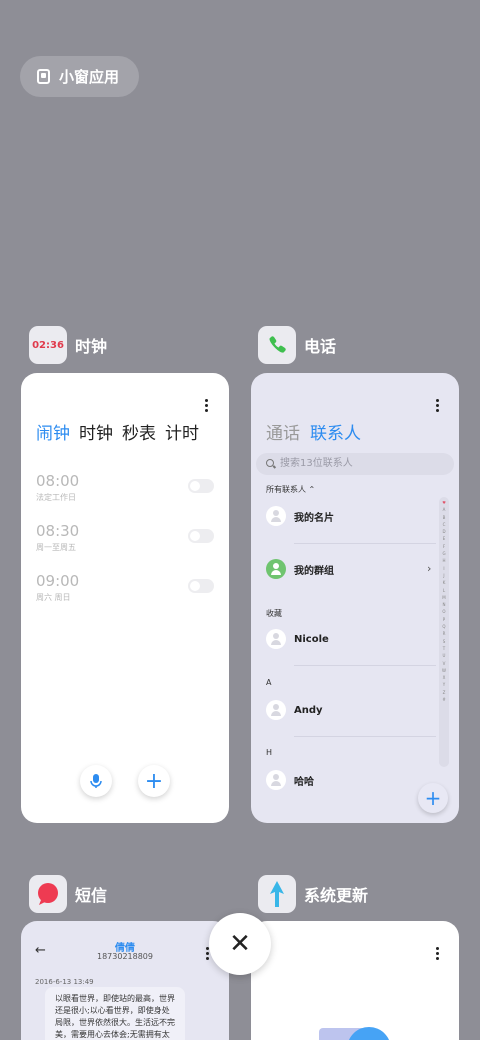  I want to click on alarm-time: 08:00, so click(58, 481).